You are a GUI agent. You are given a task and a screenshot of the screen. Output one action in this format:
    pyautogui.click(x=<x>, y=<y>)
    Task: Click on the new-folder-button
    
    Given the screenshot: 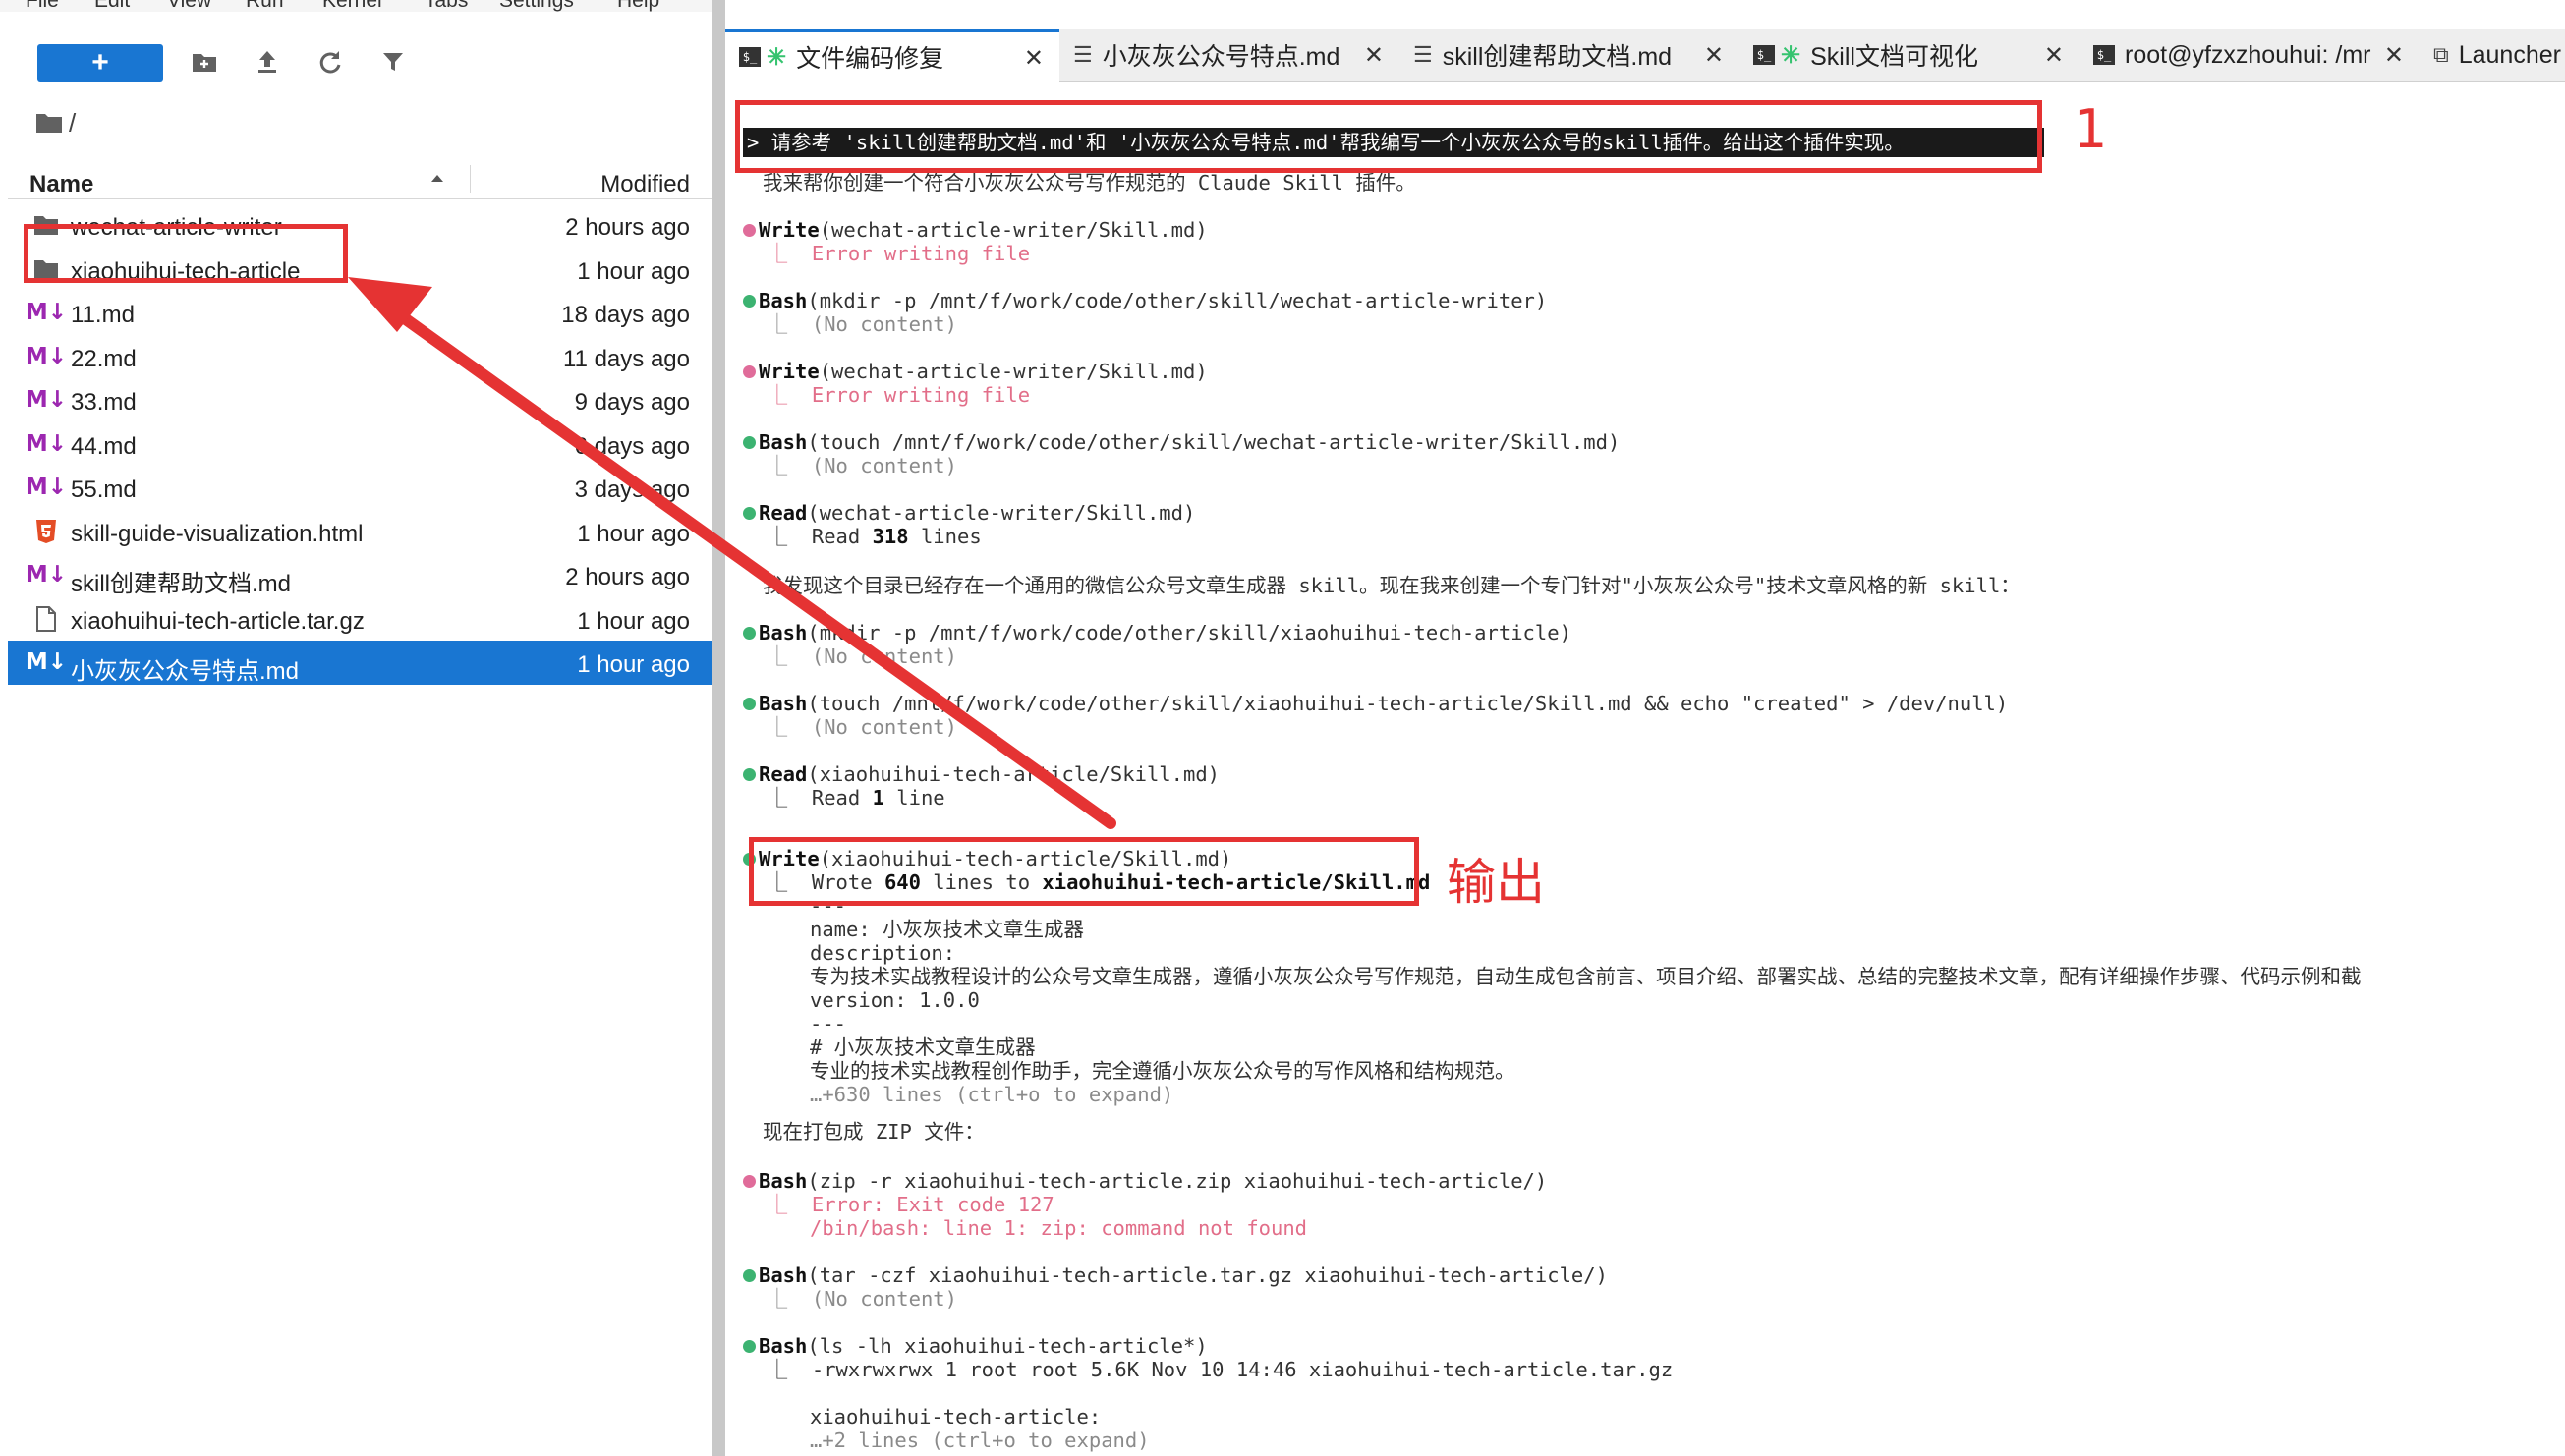 What is the action you would take?
    pyautogui.click(x=204, y=62)
    